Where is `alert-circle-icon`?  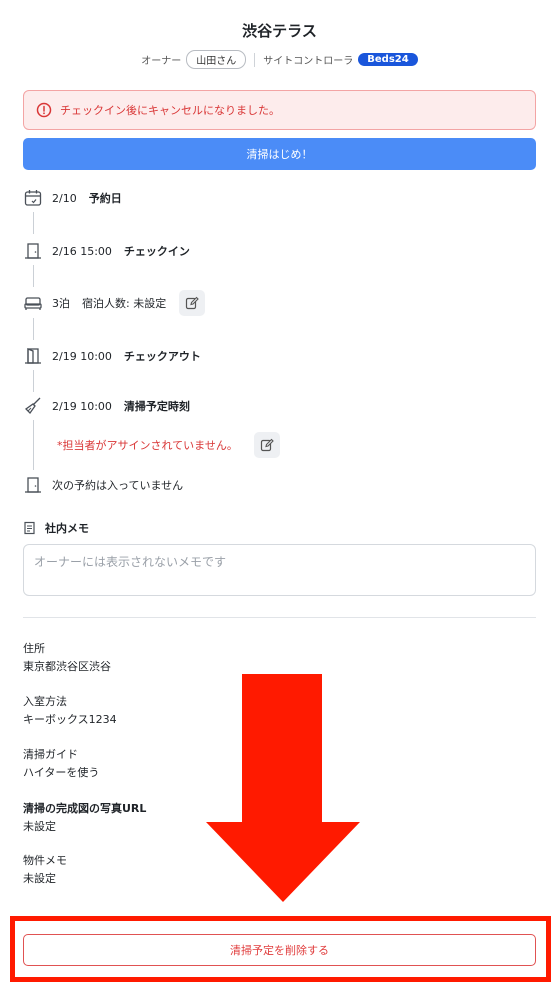
alert-circle-icon is located at coordinates (44, 110).